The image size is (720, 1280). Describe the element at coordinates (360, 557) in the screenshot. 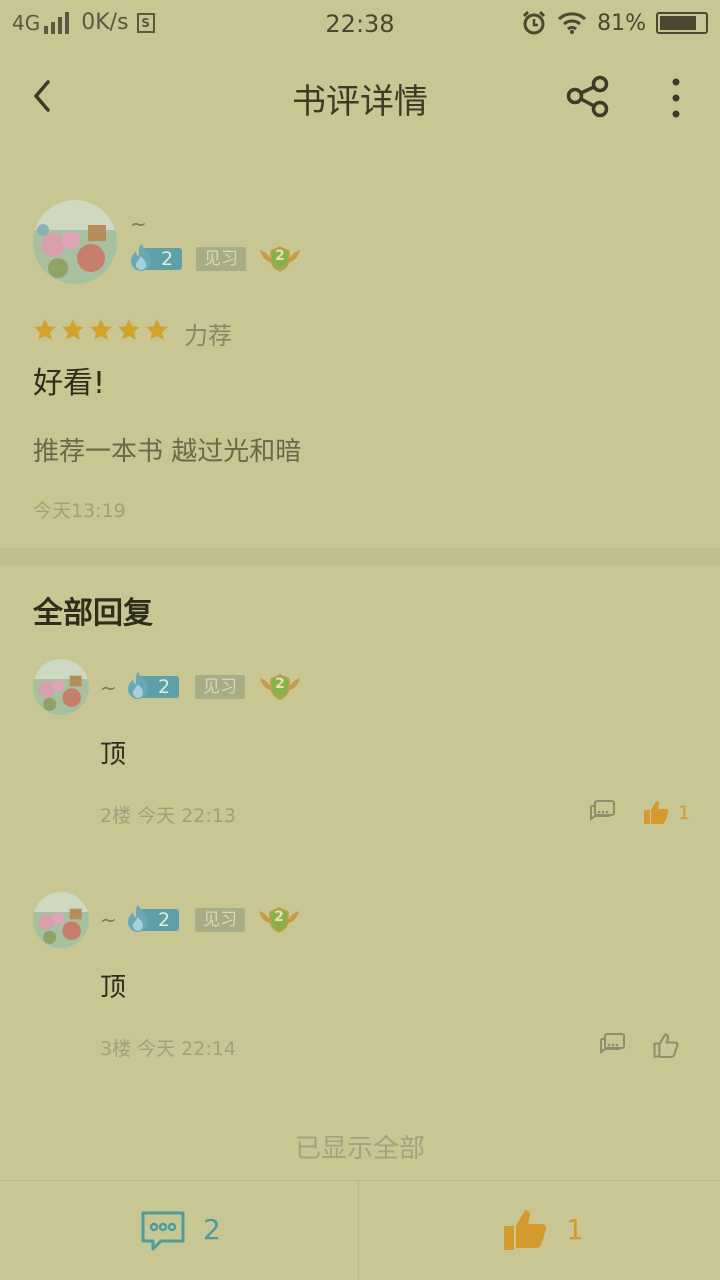

I see `section-divider` at that location.